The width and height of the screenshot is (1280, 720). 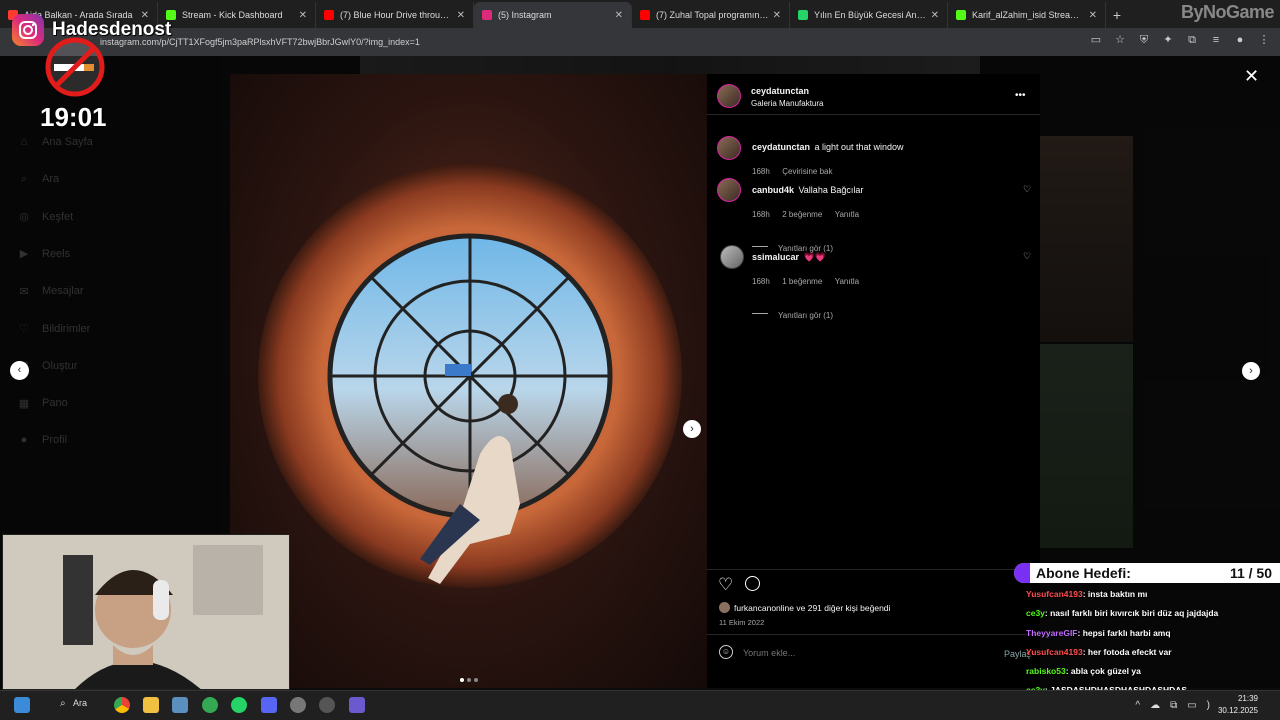 I want to click on tab-title: Karif_alZahim_isid Stream - Wa, so click(x=1028, y=15).